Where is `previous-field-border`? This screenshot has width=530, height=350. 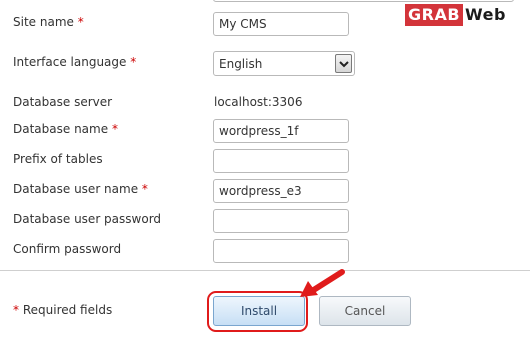
previous-field-border is located at coordinates (363, 1).